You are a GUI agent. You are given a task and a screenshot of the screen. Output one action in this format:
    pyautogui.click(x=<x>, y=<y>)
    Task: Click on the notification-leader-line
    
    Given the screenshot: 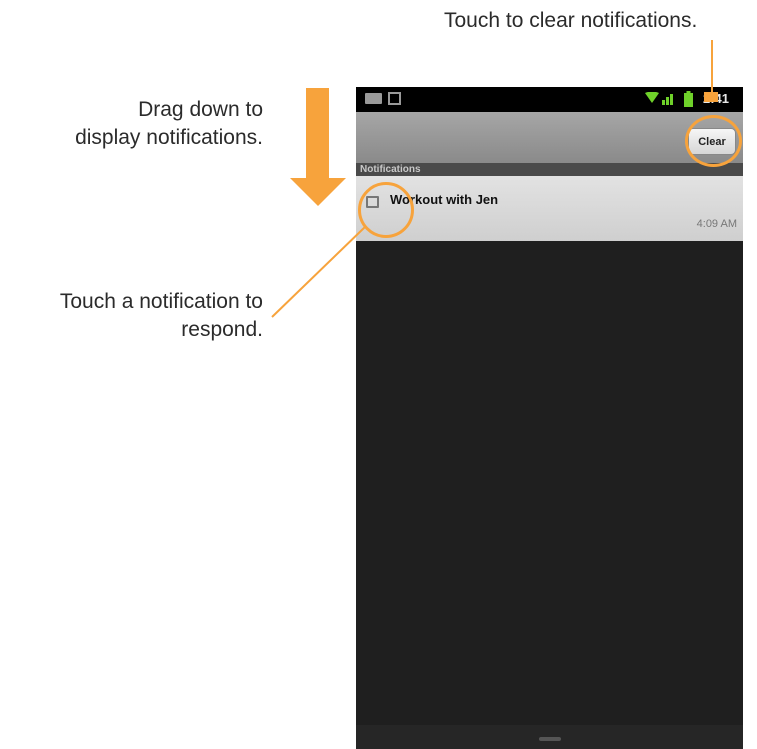 What is the action you would take?
    pyautogui.click(x=319, y=271)
    